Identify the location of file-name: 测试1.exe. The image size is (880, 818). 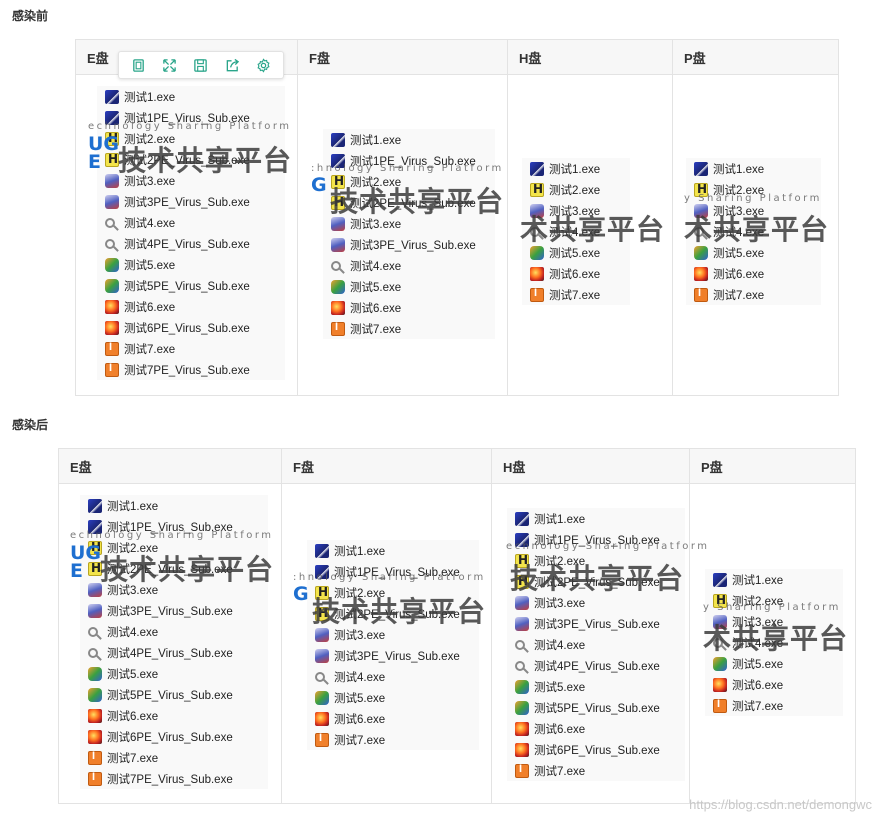
(560, 519).